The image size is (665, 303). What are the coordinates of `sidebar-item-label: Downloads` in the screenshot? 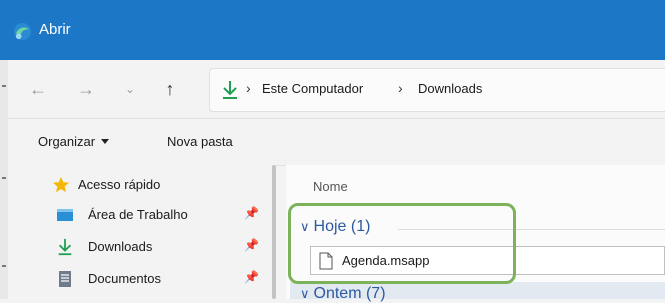 It's located at (120, 246).